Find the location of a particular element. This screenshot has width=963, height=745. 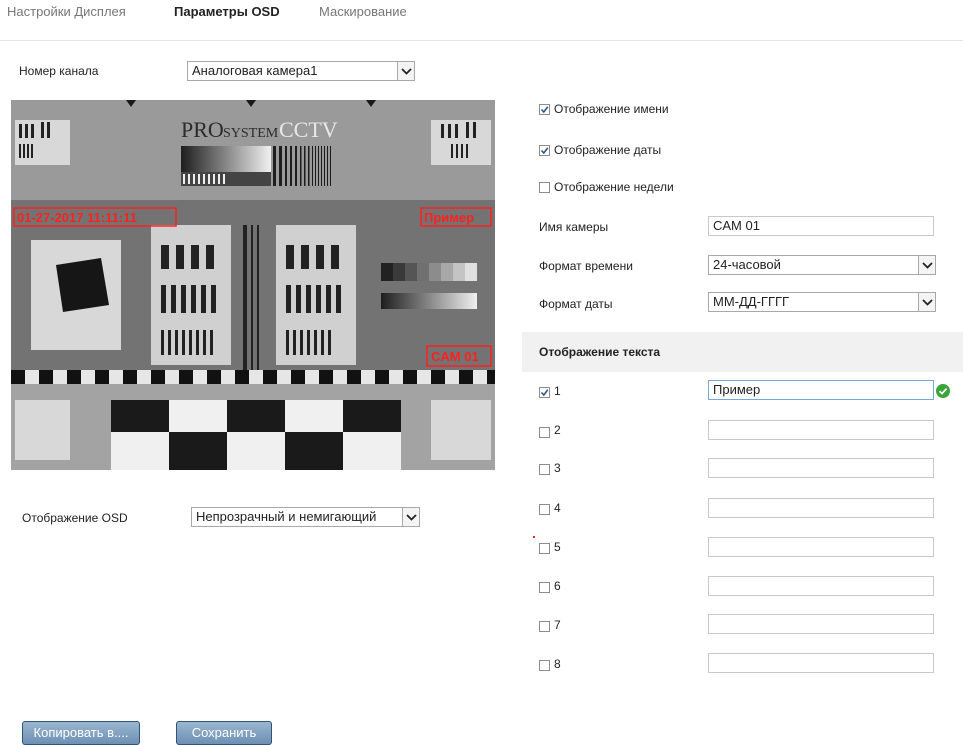

text-row-6-number: 6 is located at coordinates (557, 586).